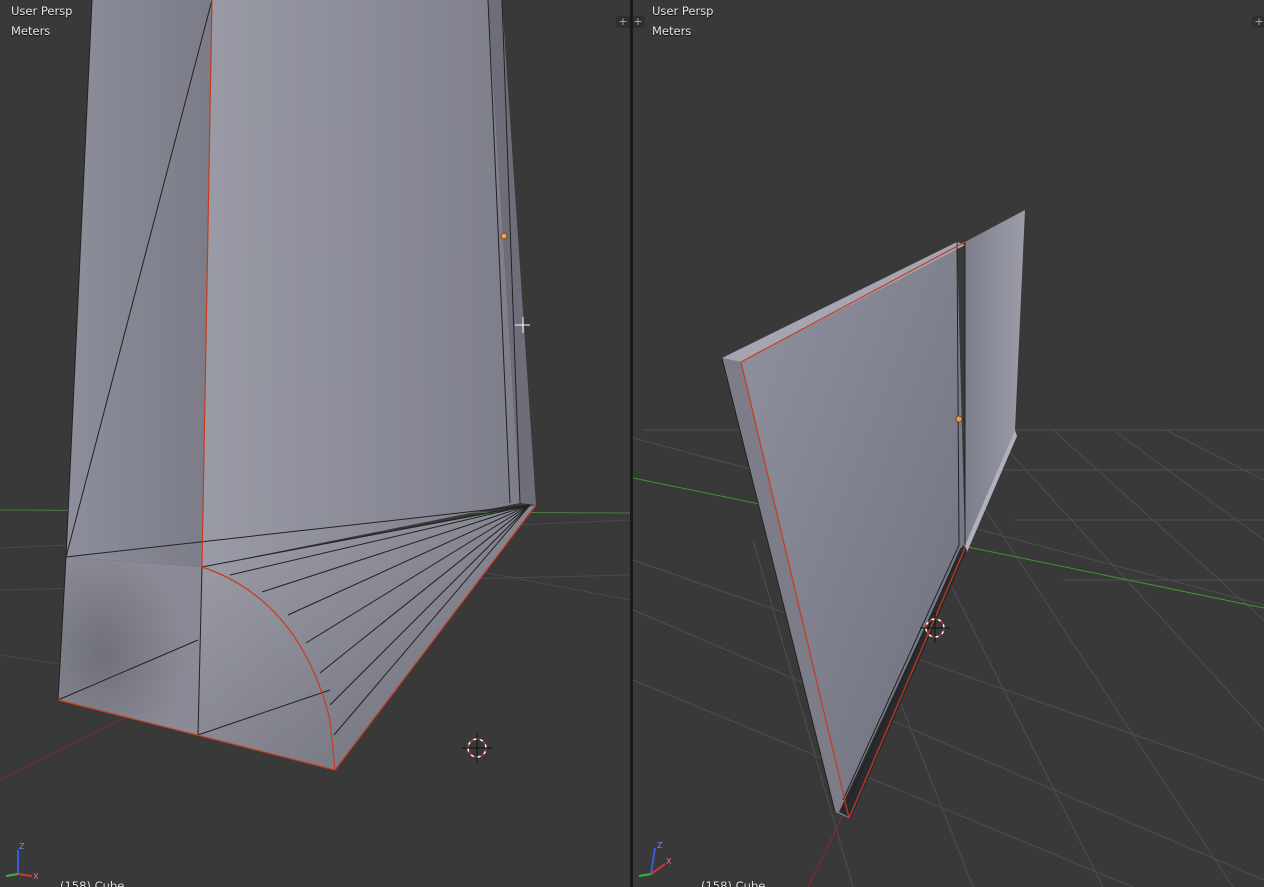 The image size is (1264, 887). What do you see at coordinates (31, 31) in the screenshot?
I see `viewport-left-units: Meters` at bounding box center [31, 31].